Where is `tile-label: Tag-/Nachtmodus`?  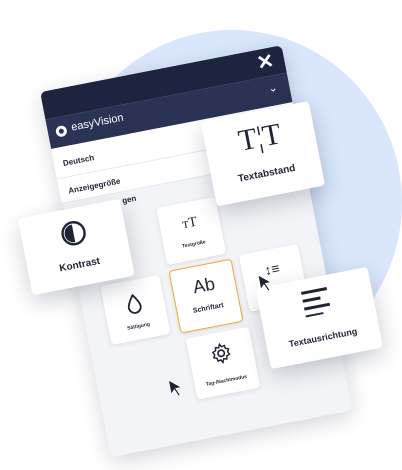 tile-label: Tag-/Nachtmodus is located at coordinates (226, 380).